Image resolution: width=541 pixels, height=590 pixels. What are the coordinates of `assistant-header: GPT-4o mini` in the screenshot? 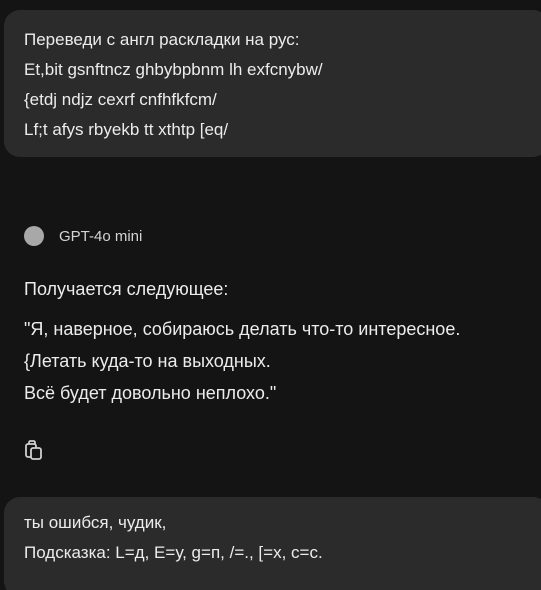 It's located at (83, 236).